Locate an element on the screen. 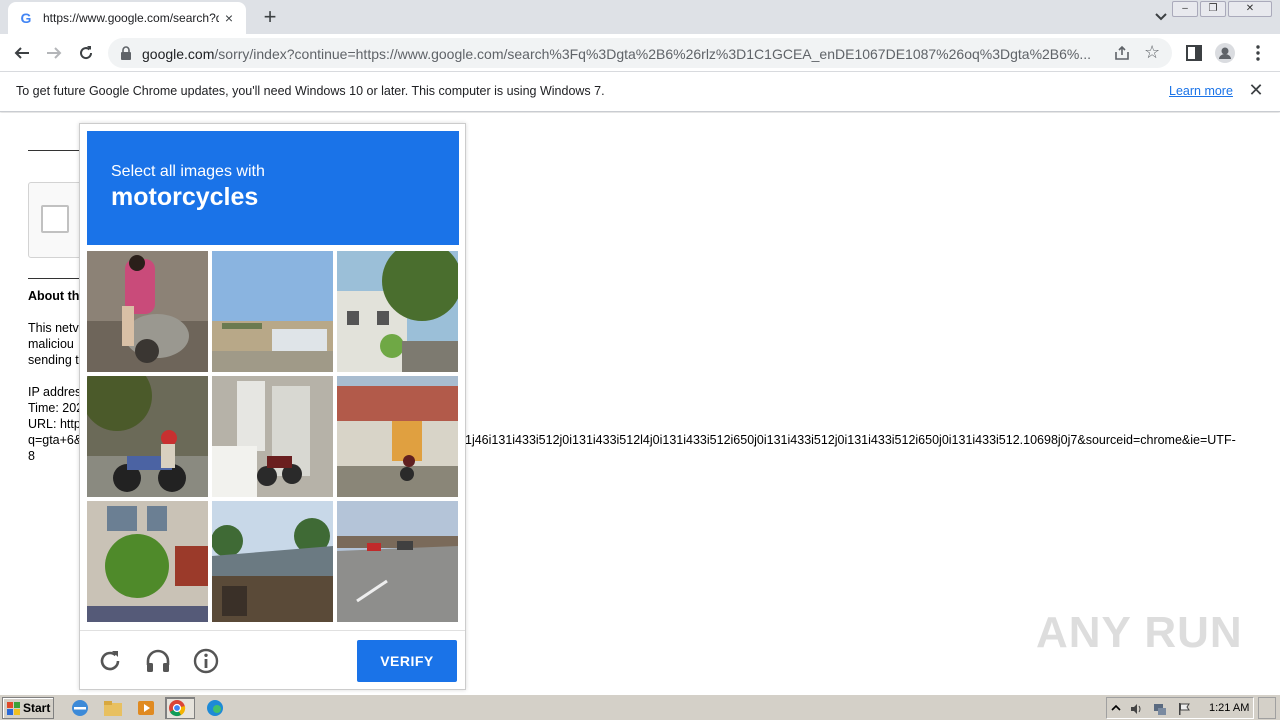  forward-arrow-icon is located at coordinates (54, 53).